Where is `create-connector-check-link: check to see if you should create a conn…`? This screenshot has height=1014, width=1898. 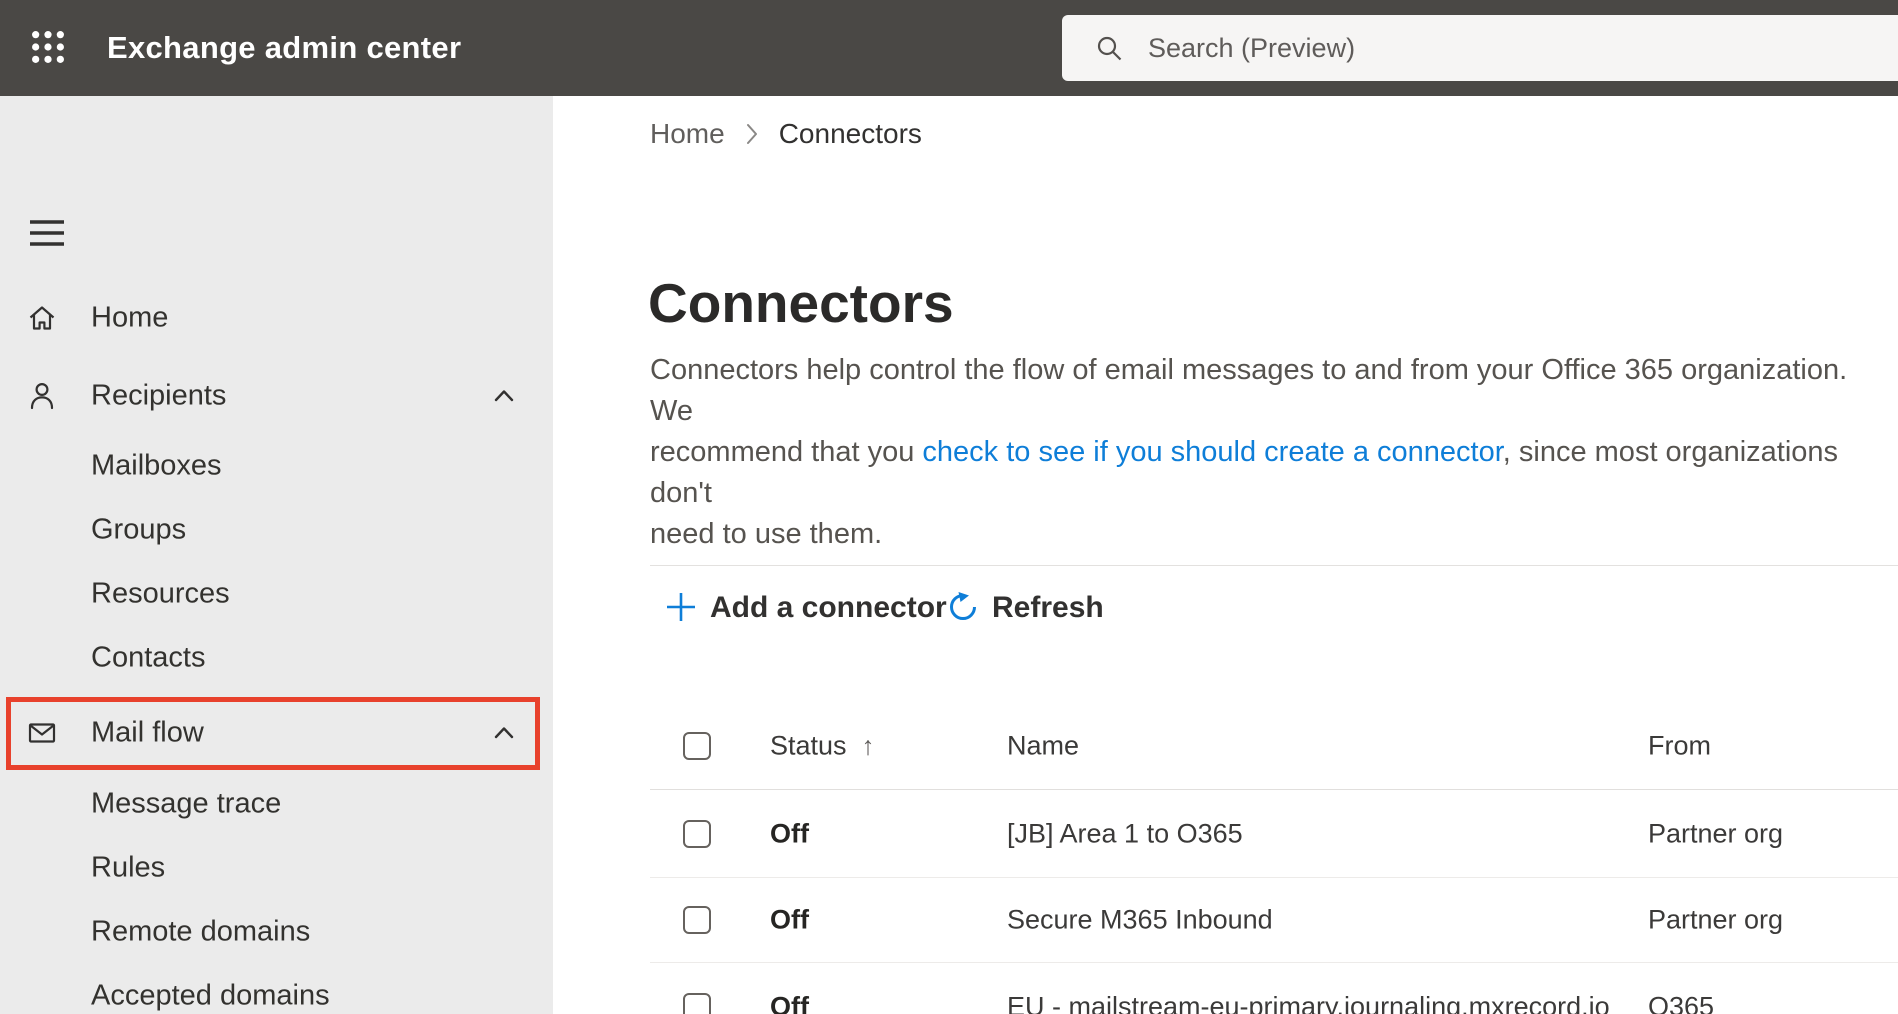
create-connector-check-link: check to see if you should create a conn… is located at coordinates (1212, 452).